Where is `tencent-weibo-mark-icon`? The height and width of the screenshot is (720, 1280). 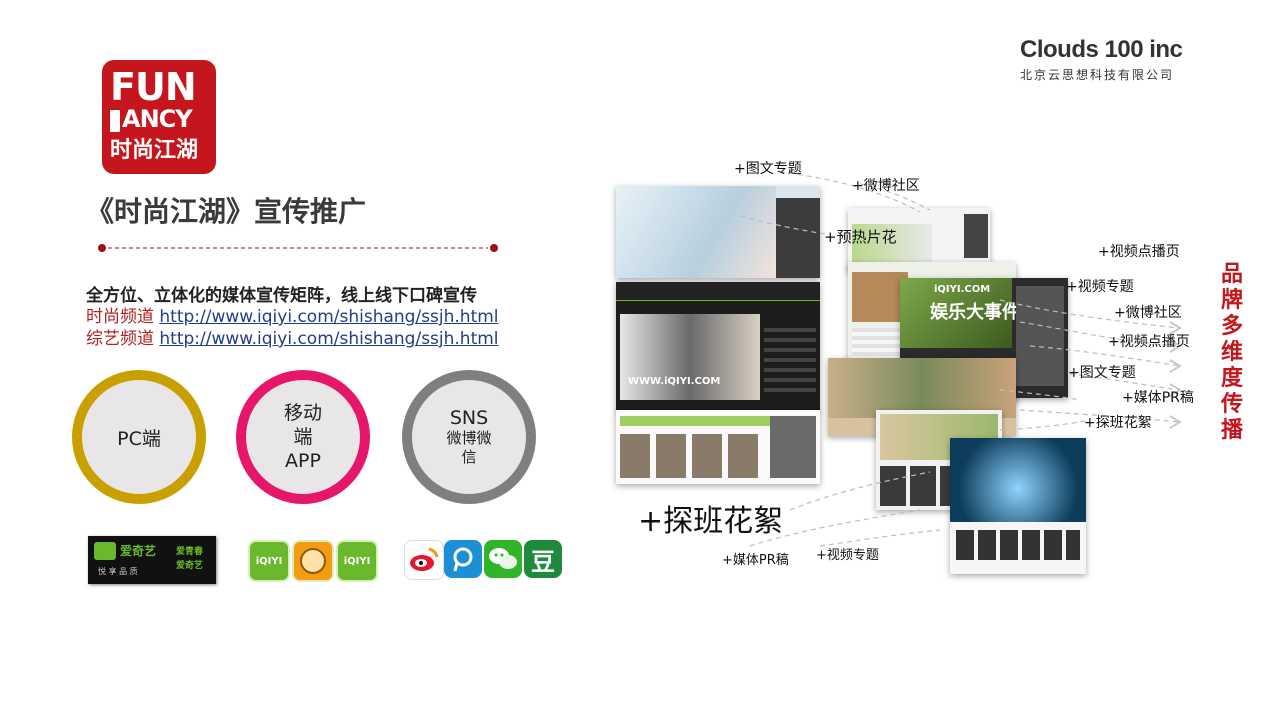
tencent-weibo-mark-icon is located at coordinates (463, 559).